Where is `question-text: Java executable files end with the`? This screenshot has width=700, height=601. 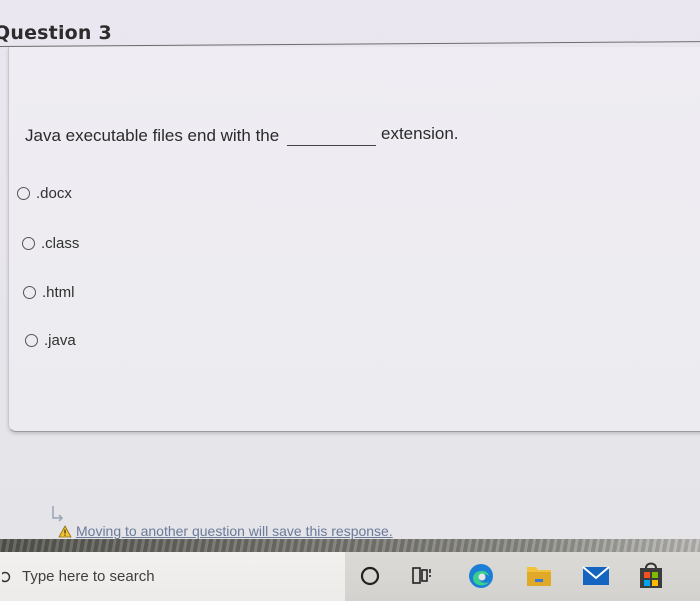
question-text: Java executable files end with the is located at coordinates (152, 135).